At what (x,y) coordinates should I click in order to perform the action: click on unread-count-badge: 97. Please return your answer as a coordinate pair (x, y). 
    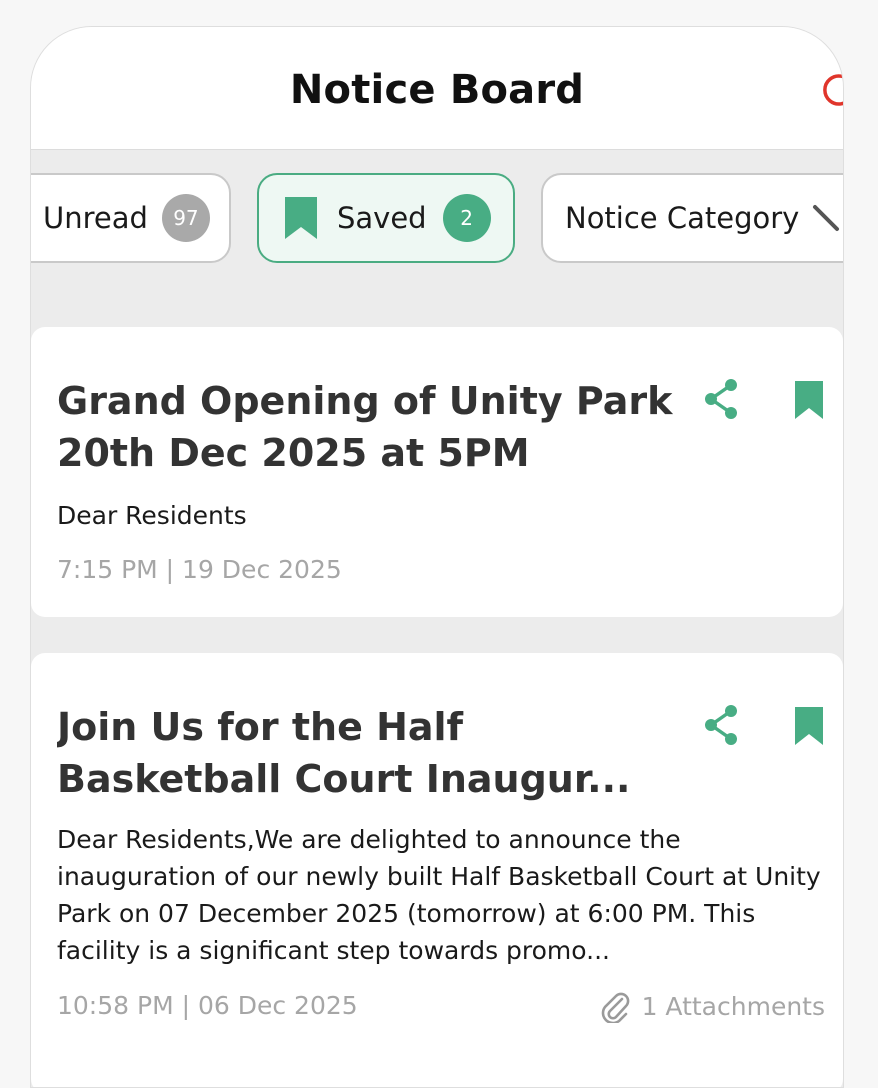
    Looking at the image, I should click on (185, 218).